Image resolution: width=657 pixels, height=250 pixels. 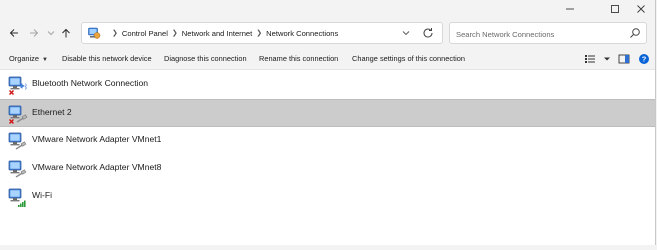 I want to click on help-button: ?, so click(x=644, y=59).